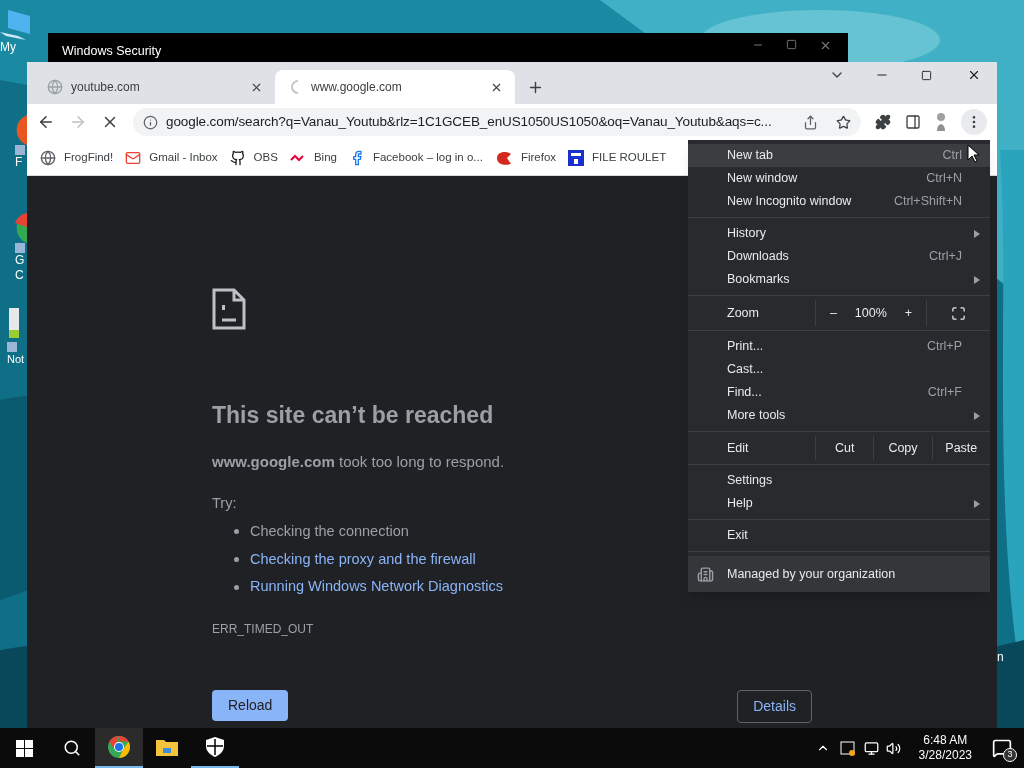 The image size is (1024, 768). What do you see at coordinates (377, 587) in the screenshot?
I see `suggestion-link: Running Windows Network Diagnostics` at bounding box center [377, 587].